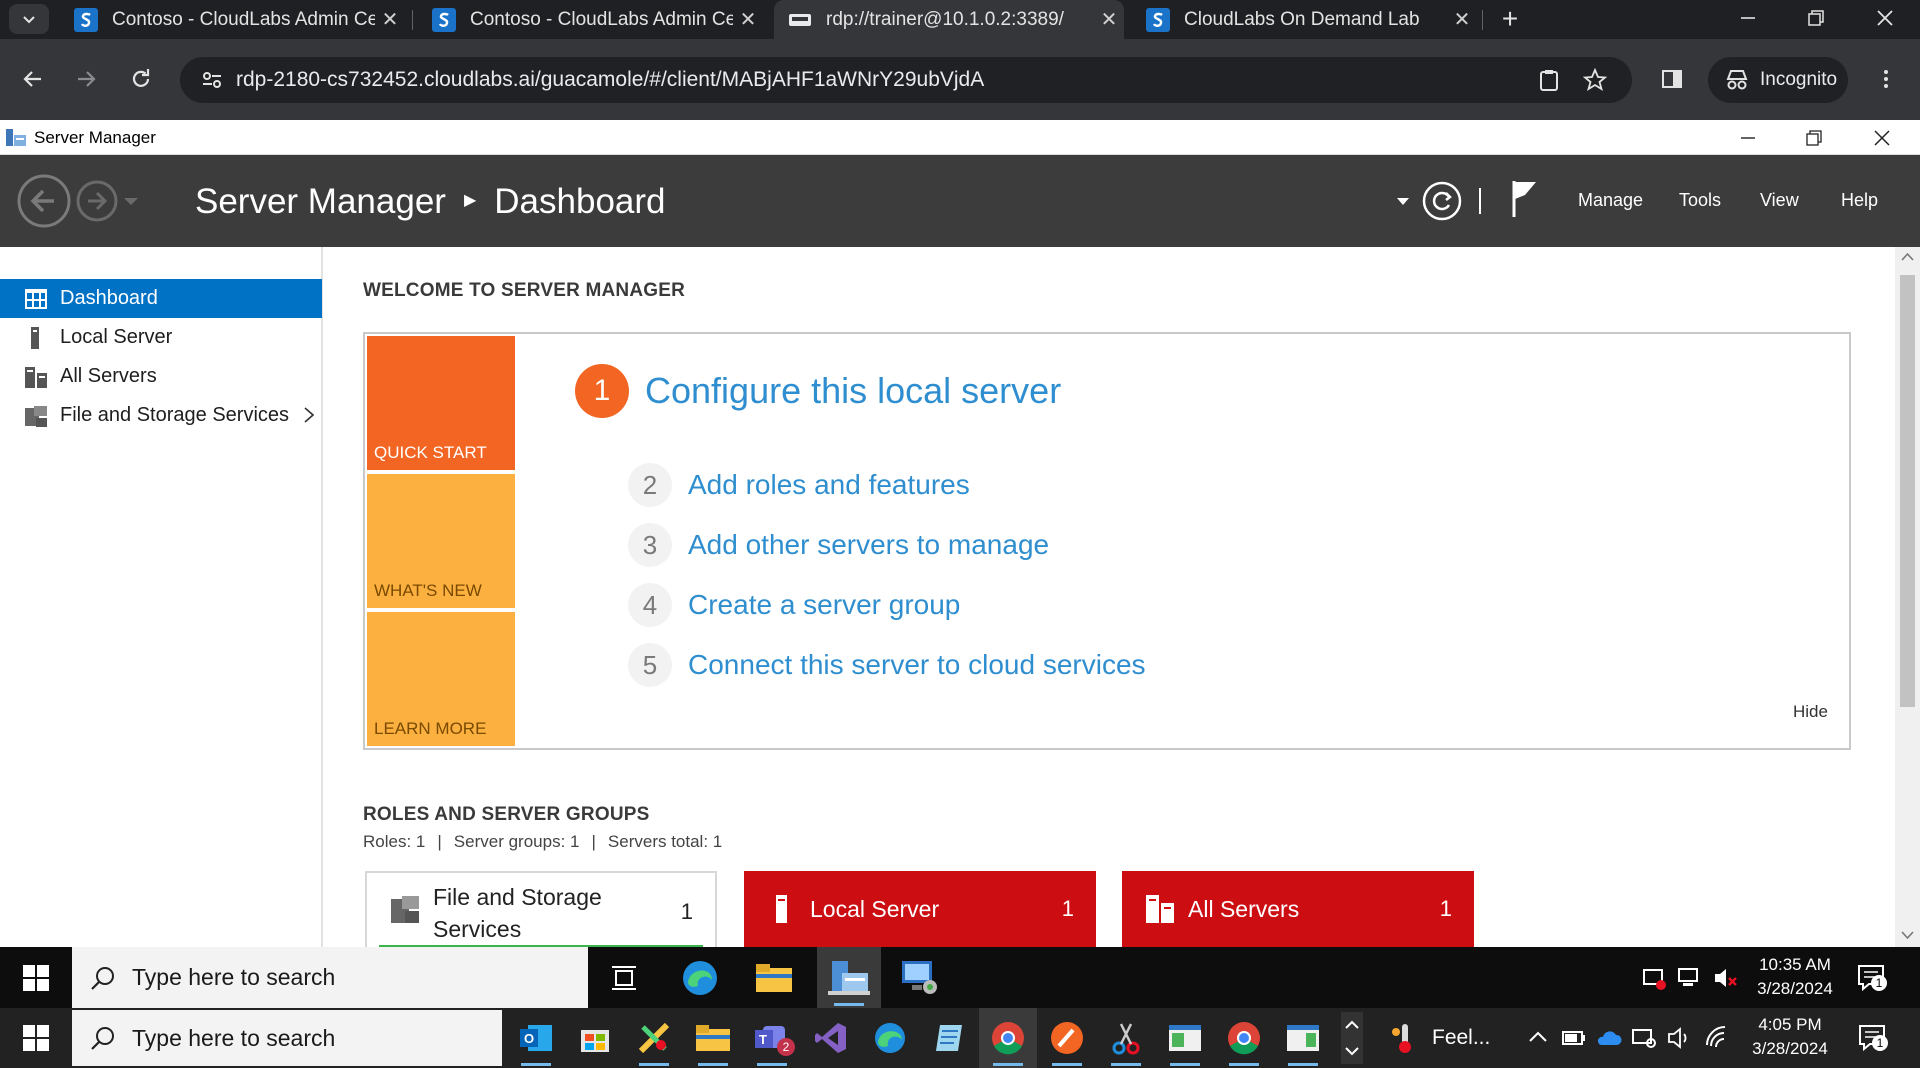 The width and height of the screenshot is (1920, 1068). What do you see at coordinates (920, 911) in the screenshot?
I see `role-card-local-server: Local Server 1` at bounding box center [920, 911].